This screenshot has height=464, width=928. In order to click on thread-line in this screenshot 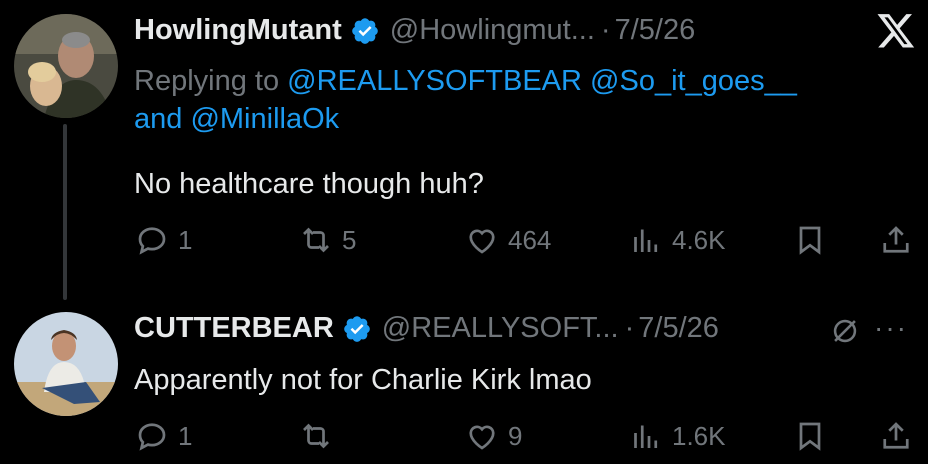, I will do `click(65, 212)`.